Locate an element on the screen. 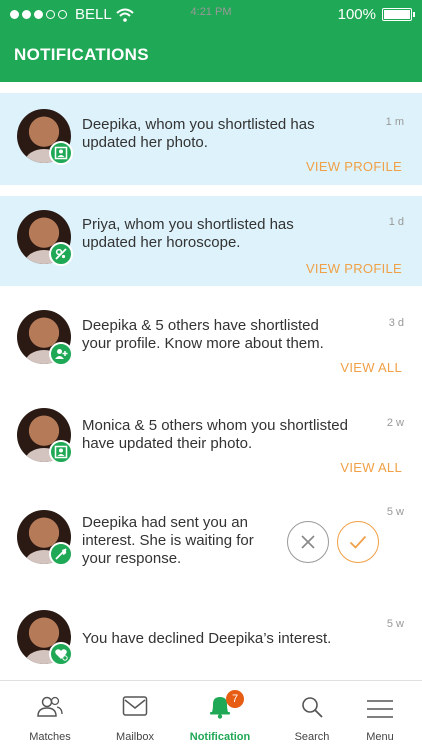 Image resolution: width=422 pixels, height=750 pixels. notification-time: 1 d is located at coordinates (396, 222).